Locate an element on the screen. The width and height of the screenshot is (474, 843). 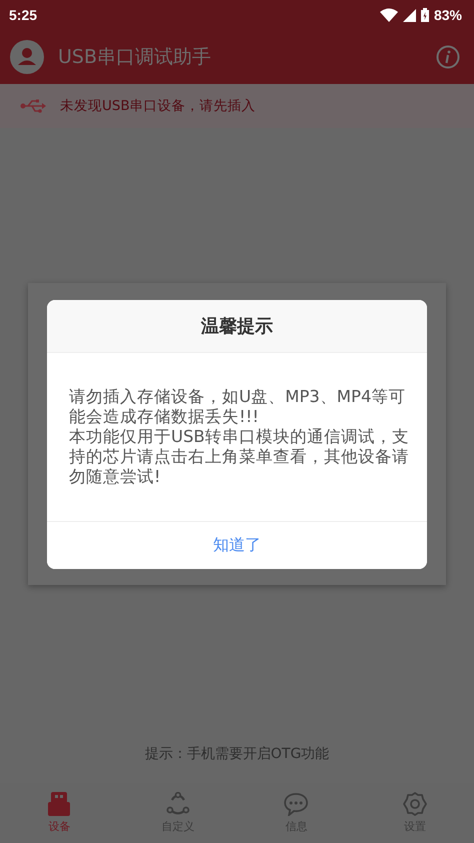
settings-icon is located at coordinates (414, 804).